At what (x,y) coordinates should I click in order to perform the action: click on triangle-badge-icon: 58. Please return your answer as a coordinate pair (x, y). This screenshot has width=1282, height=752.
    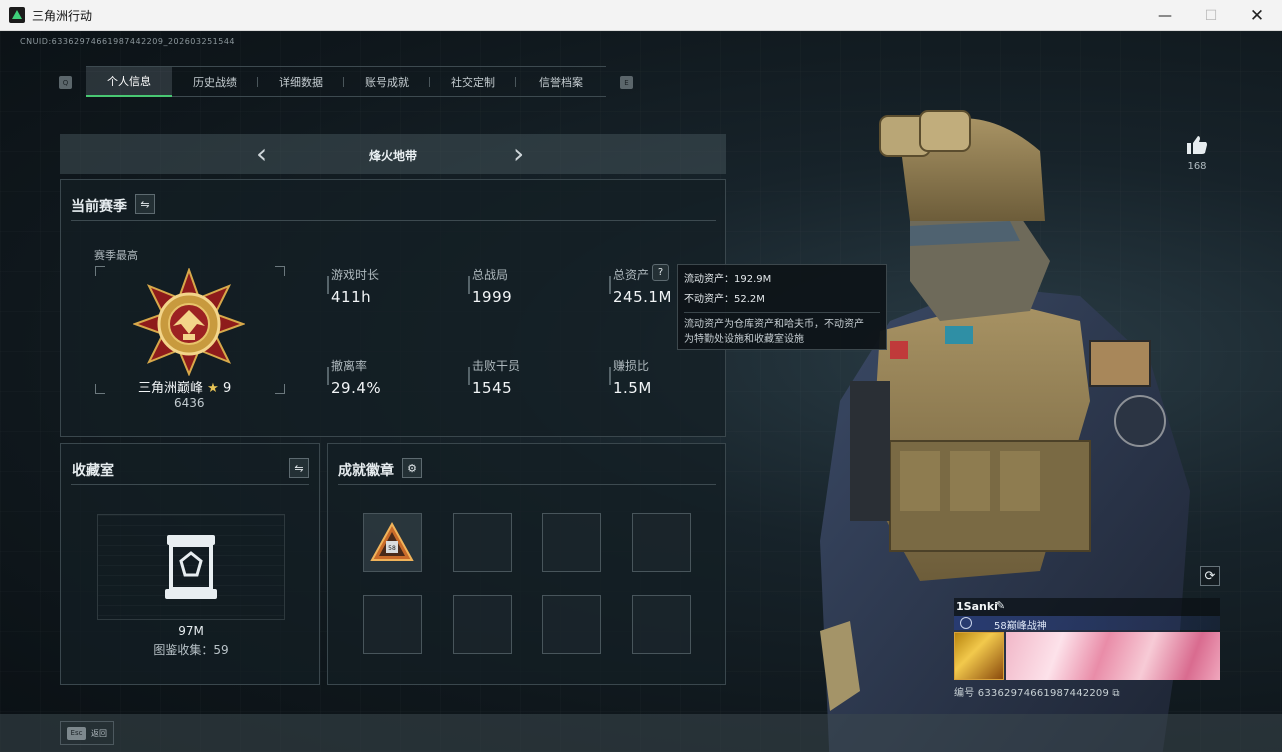
    Looking at the image, I should click on (392, 541).